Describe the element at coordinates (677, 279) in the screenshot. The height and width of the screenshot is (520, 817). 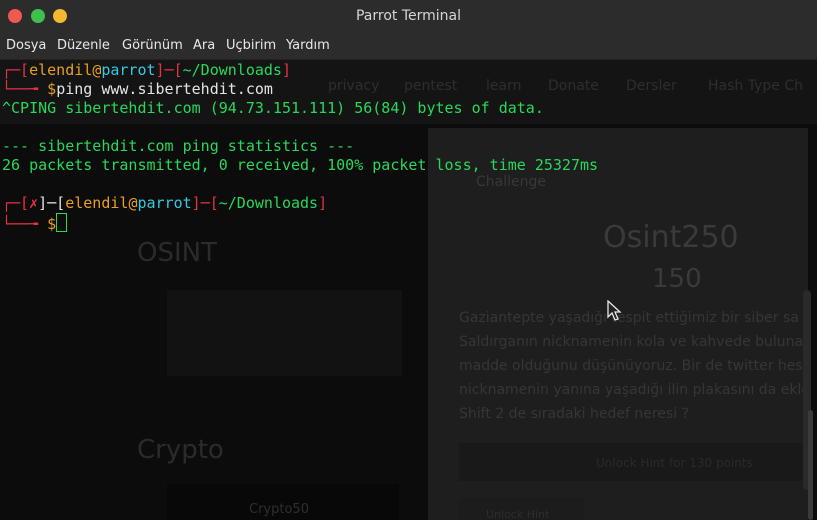
I see `bg-challenge-points: 150` at that location.